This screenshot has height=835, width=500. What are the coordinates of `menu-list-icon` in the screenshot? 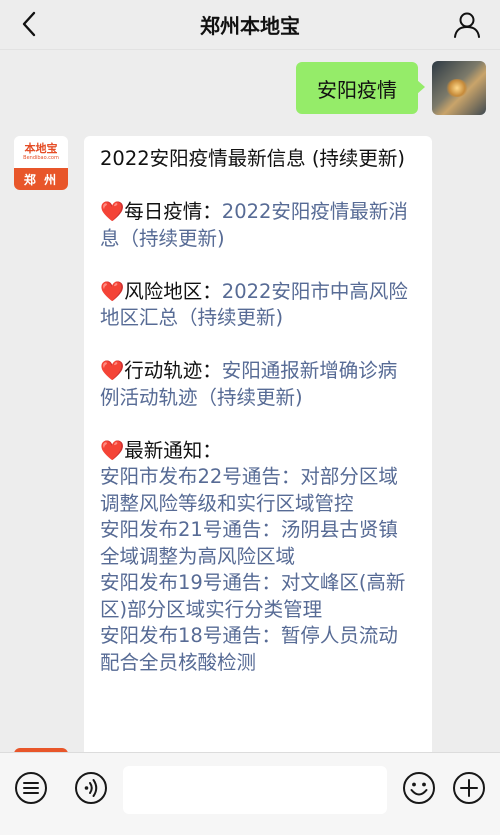 It's located at (31, 788).